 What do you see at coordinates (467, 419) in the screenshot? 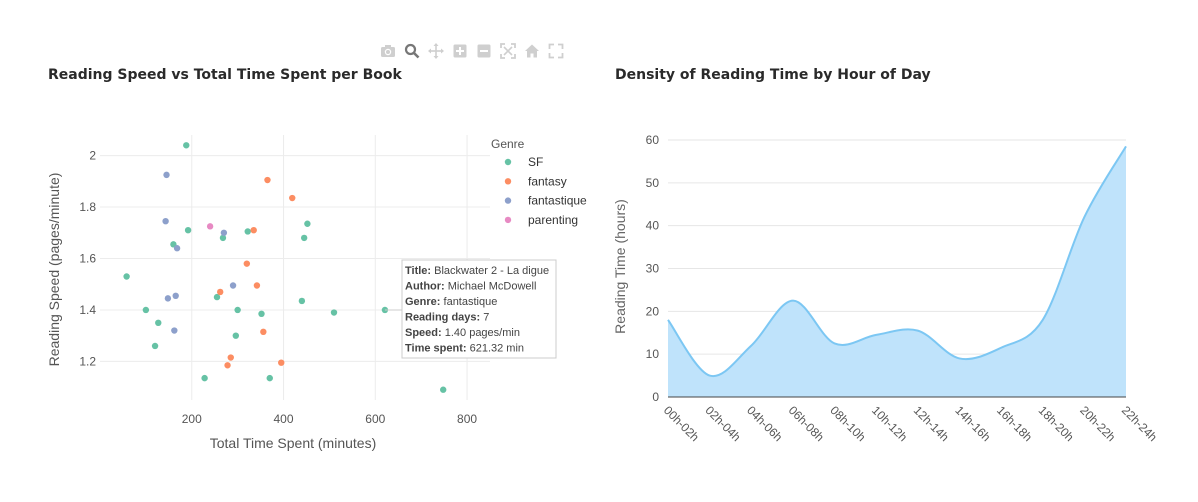
I see `x-tick-label: 800` at bounding box center [467, 419].